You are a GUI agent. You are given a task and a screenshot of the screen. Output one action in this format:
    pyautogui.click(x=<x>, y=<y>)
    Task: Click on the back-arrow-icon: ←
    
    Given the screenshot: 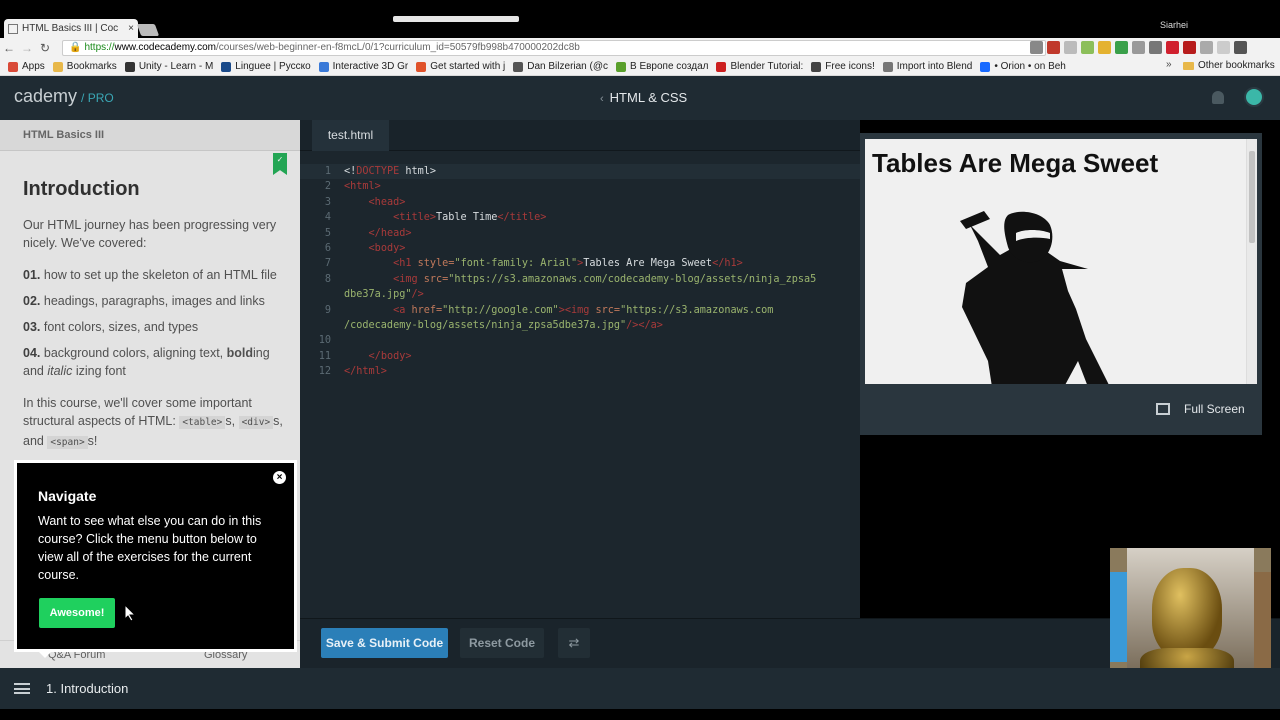 What is the action you would take?
    pyautogui.click(x=9, y=48)
    